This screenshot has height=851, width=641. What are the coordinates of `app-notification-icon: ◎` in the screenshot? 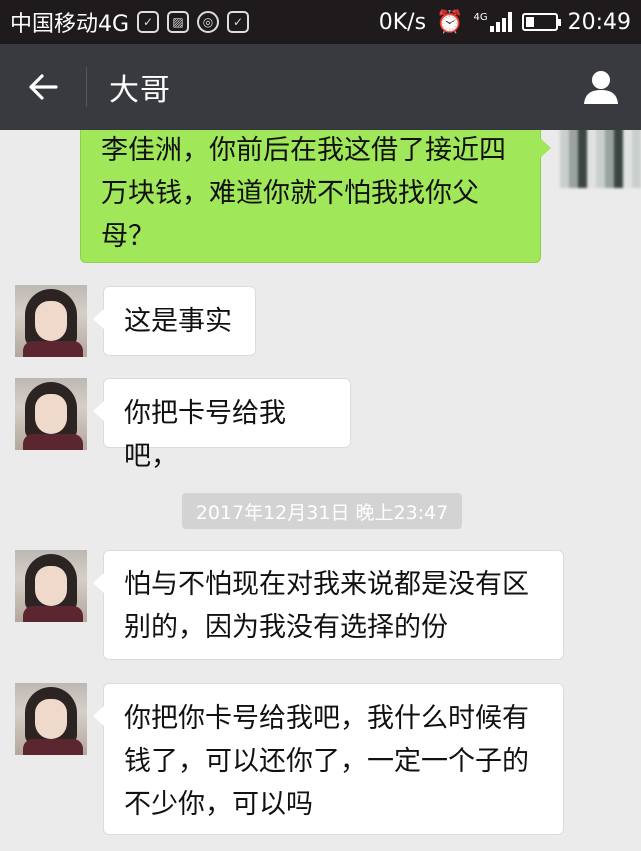 It's located at (208, 22).